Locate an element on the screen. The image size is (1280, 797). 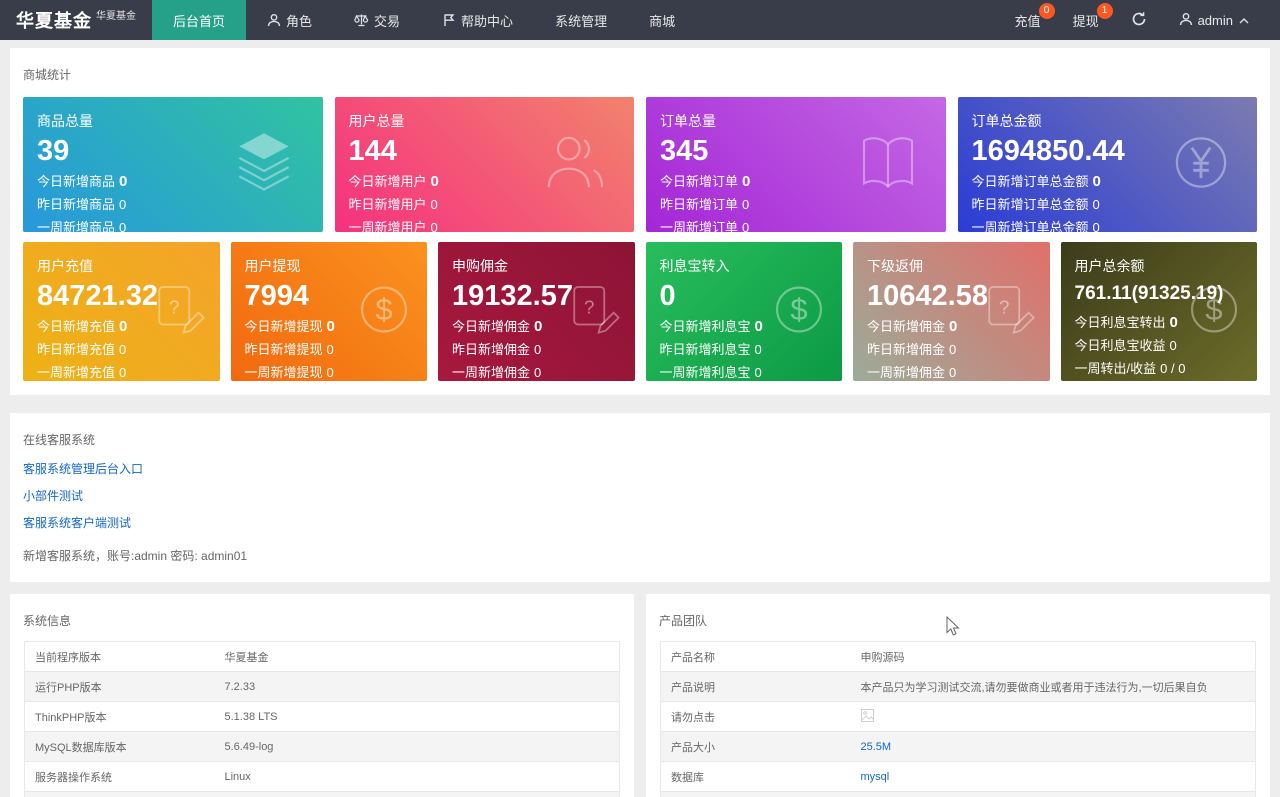
stat-card-total-users: 用户总量 144 今日新增用户 0 昨日新增用户 0 一周新增用户 0 is located at coordinates (484, 164).